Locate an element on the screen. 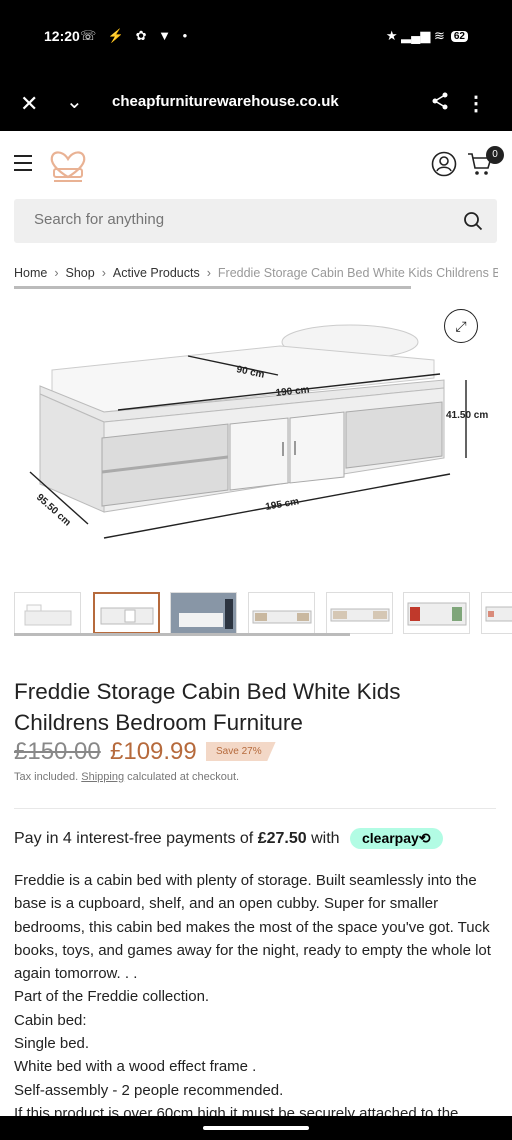 The image size is (512, 1140). account-icon is located at coordinates (444, 166).